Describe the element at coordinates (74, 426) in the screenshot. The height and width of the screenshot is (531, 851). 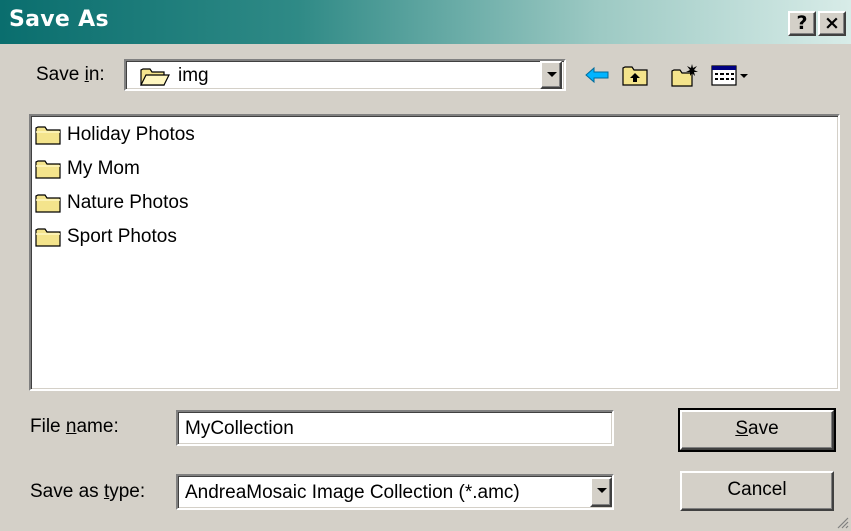
I see `file-name-label: File name:` at that location.